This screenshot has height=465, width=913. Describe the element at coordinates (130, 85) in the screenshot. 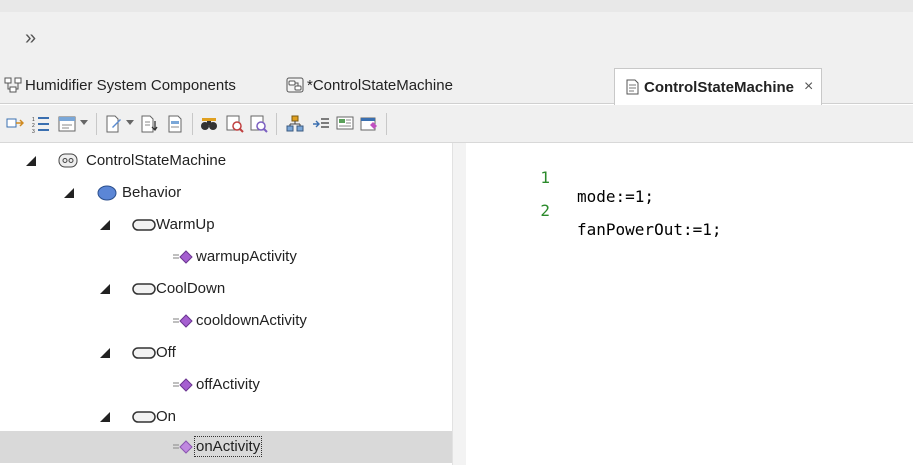

I see `tab-label: Humidifier System Components` at that location.